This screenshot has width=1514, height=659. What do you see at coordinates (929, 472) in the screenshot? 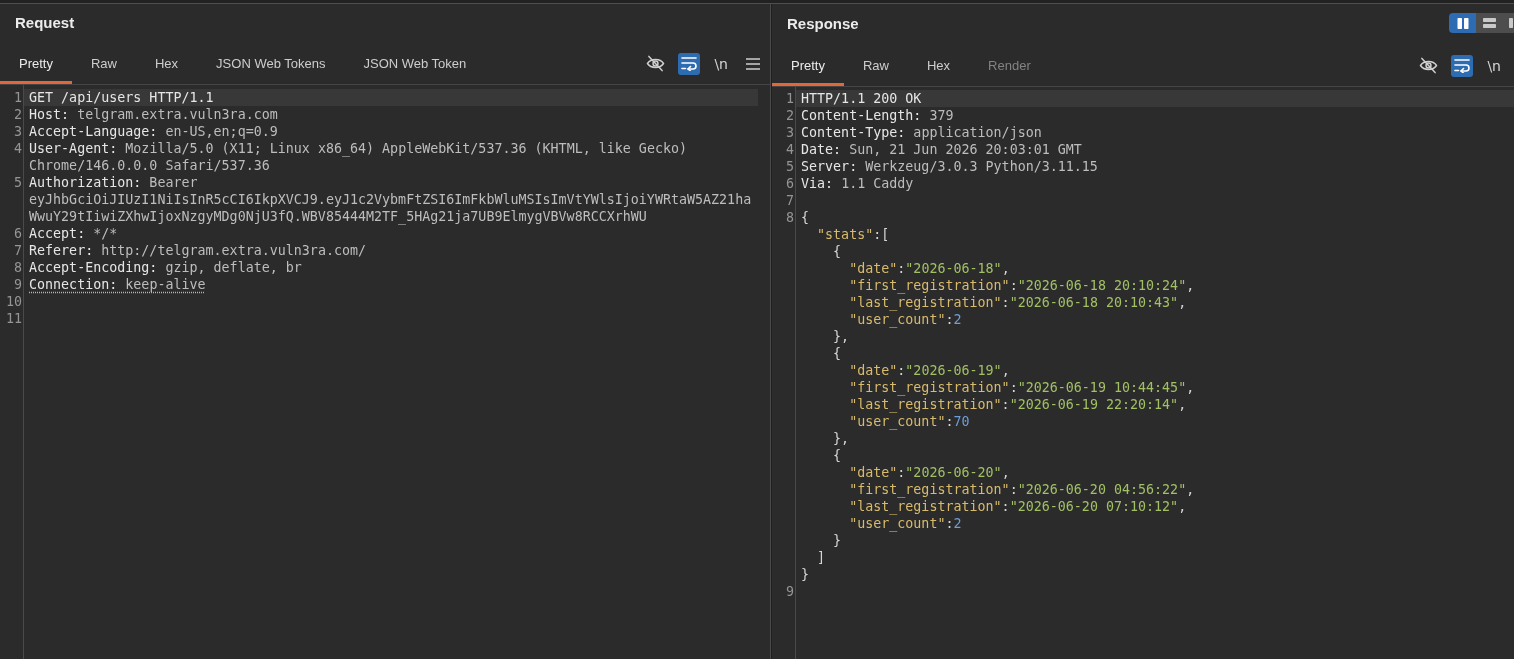
I see `json-line: "date":"2026-06-20",` at bounding box center [929, 472].